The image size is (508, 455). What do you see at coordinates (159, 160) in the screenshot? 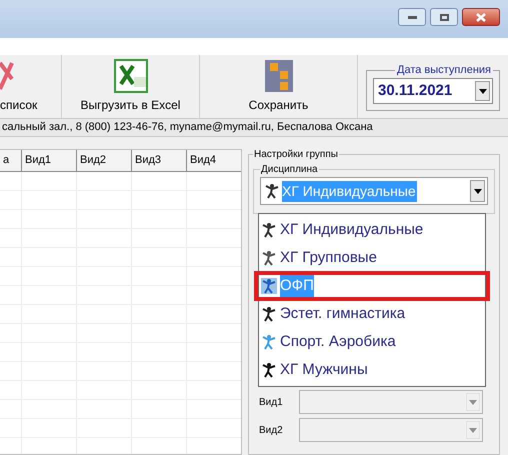
I see `column-header: Вид3` at bounding box center [159, 160].